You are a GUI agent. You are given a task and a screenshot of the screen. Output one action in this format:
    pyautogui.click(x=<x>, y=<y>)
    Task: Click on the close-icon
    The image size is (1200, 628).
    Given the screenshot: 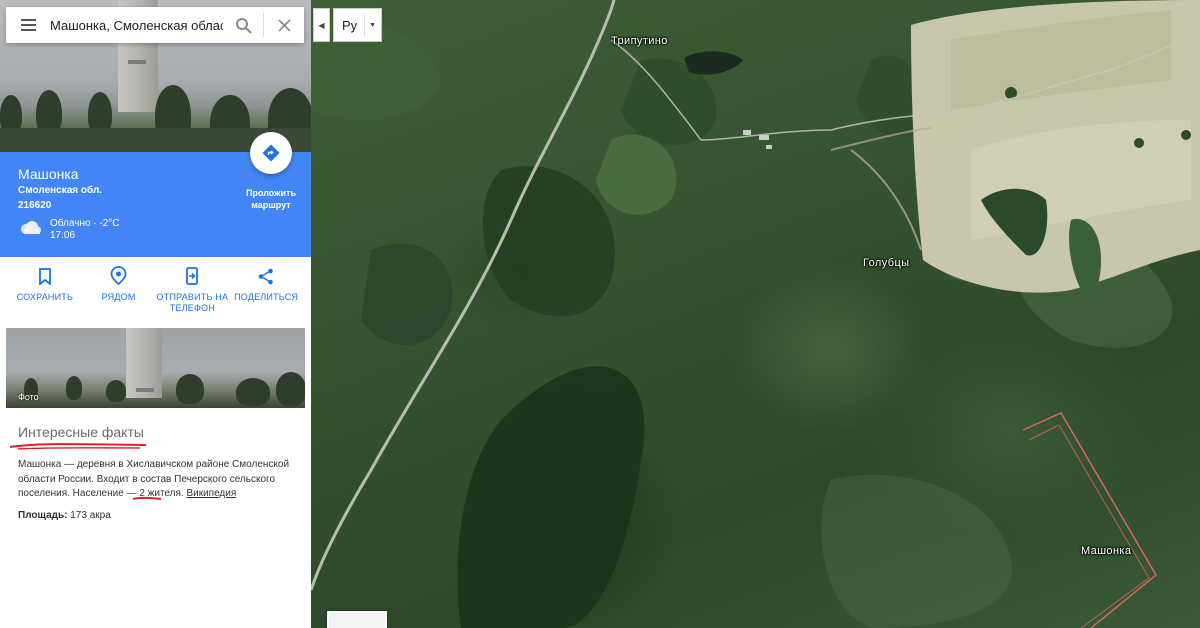 What is the action you would take?
    pyautogui.click(x=284, y=25)
    